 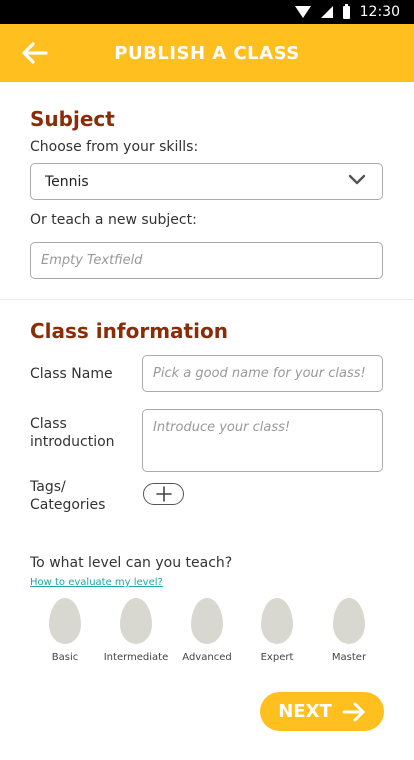 I want to click on level-label: Expert, so click(x=277, y=657).